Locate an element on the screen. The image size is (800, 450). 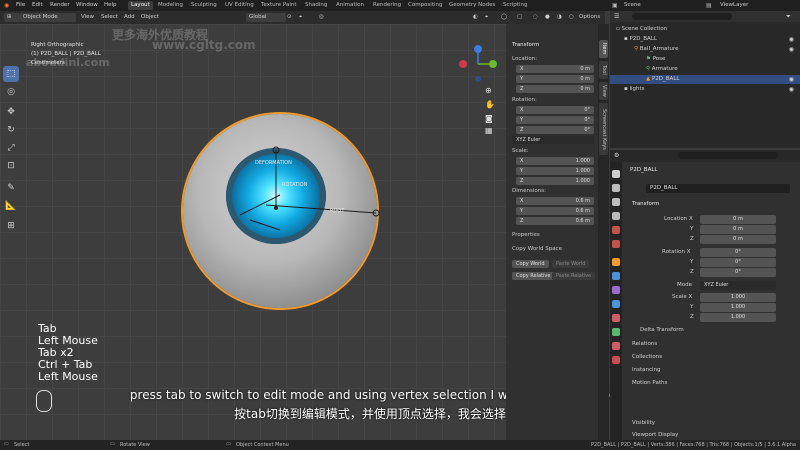
menu-select: Select is located at coordinates (109, 17).